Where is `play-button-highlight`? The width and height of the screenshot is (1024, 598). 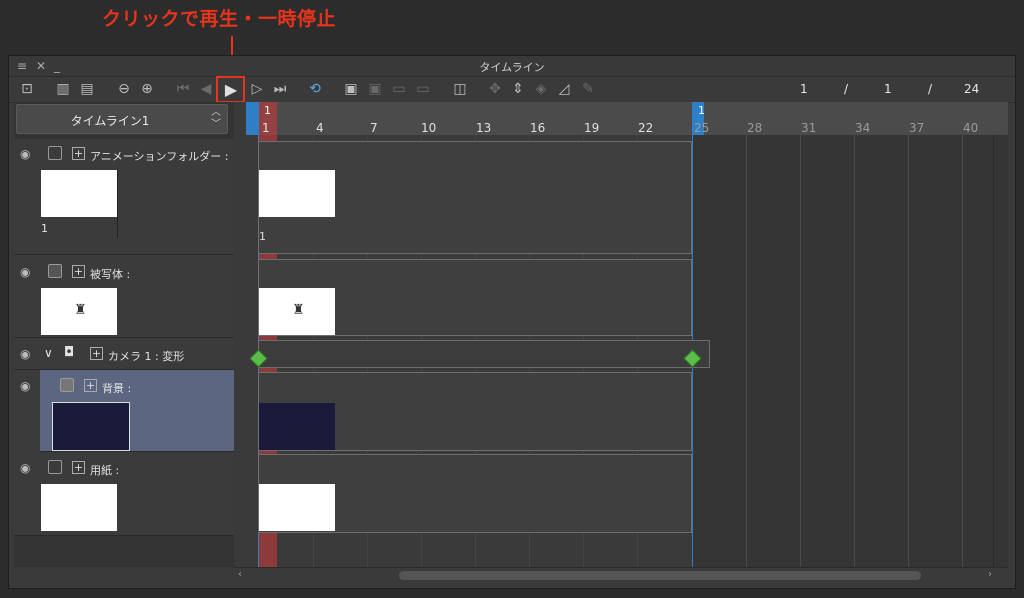
play-button-highlight is located at coordinates (230, 89).